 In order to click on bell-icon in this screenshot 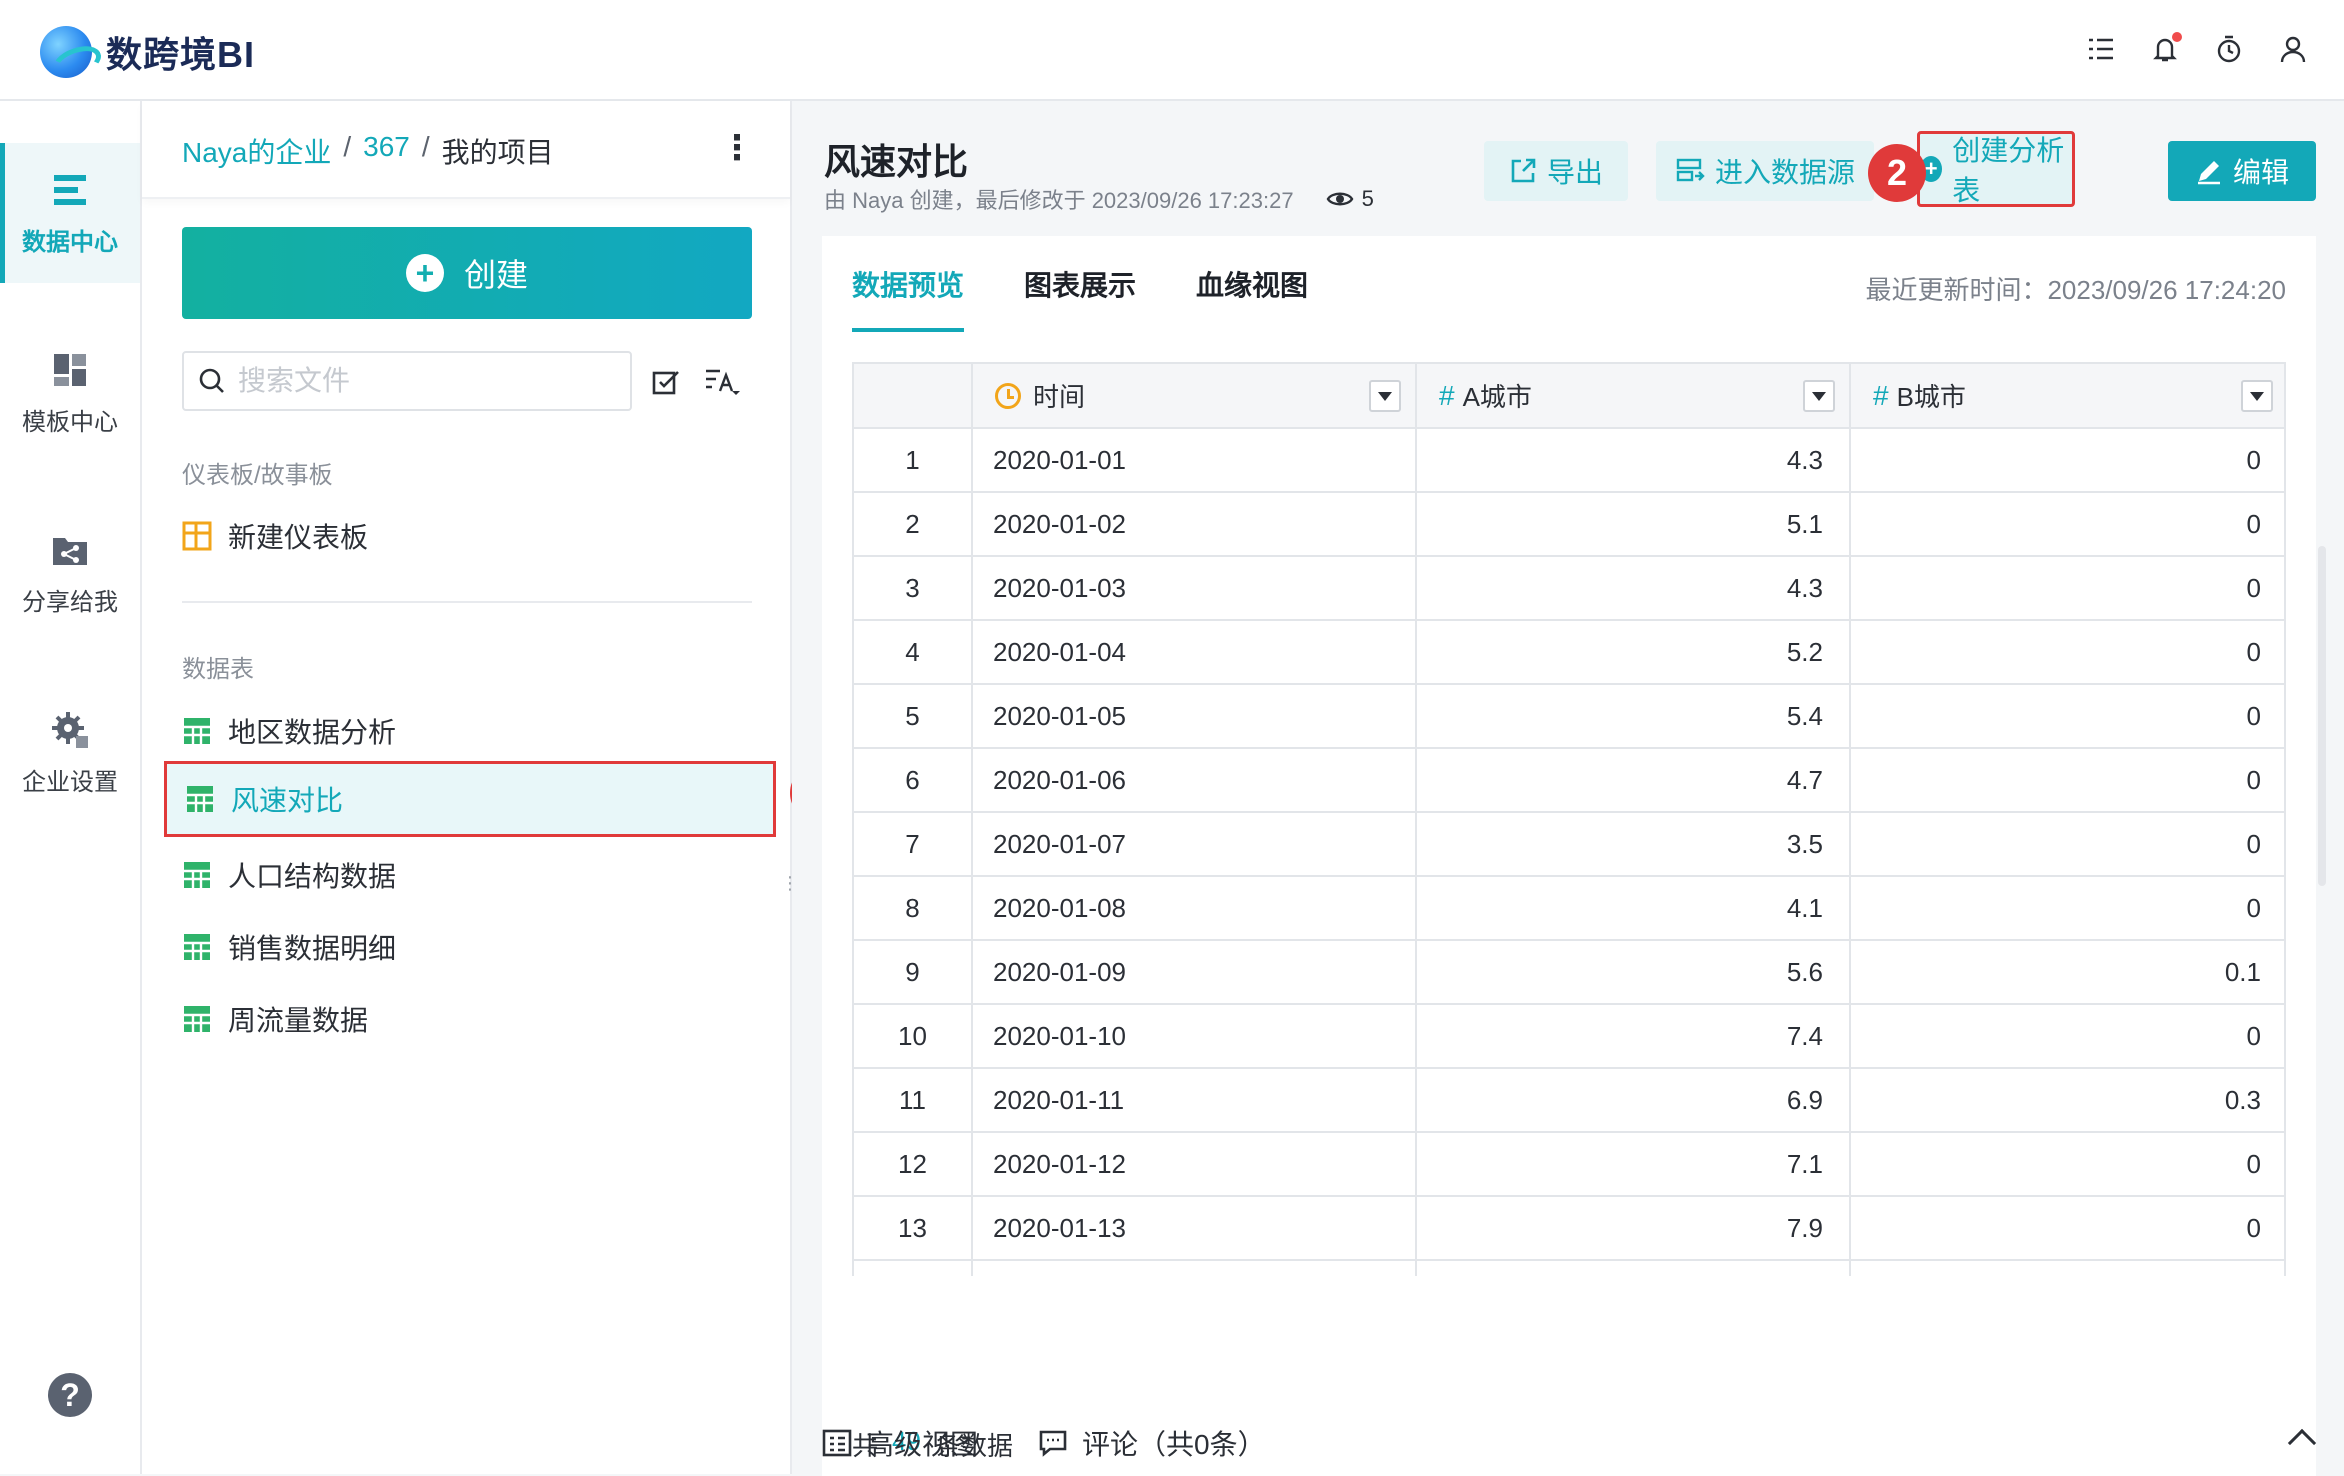, I will do `click(2166, 49)`.